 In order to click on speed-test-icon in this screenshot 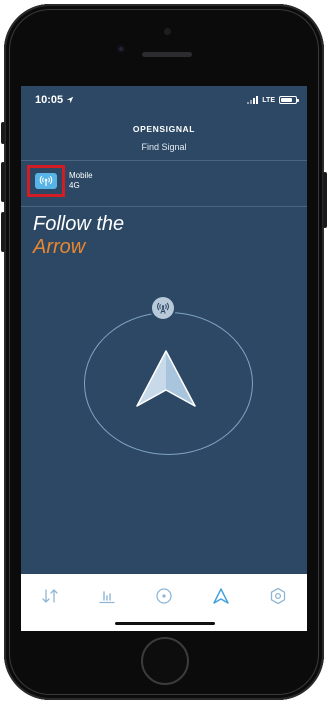, I will do `click(50, 596)`.